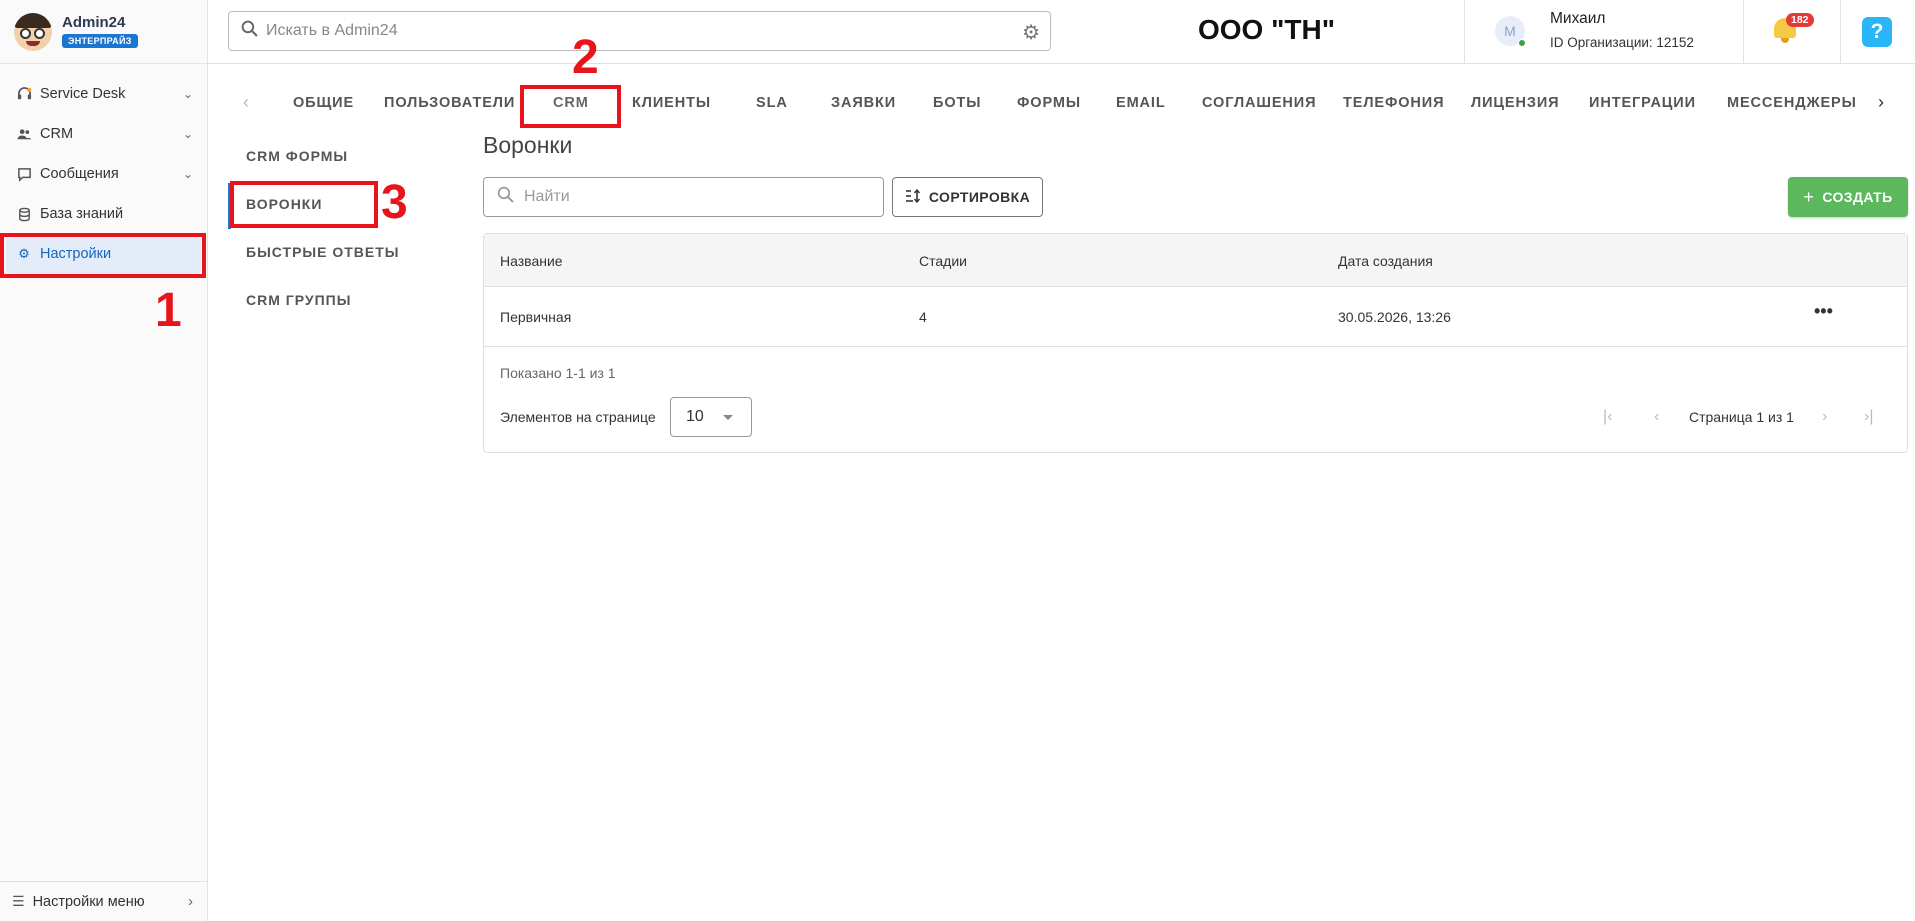  What do you see at coordinates (323, 103) in the screenshot?
I see `tab-general: ОБЩИЕ` at bounding box center [323, 103].